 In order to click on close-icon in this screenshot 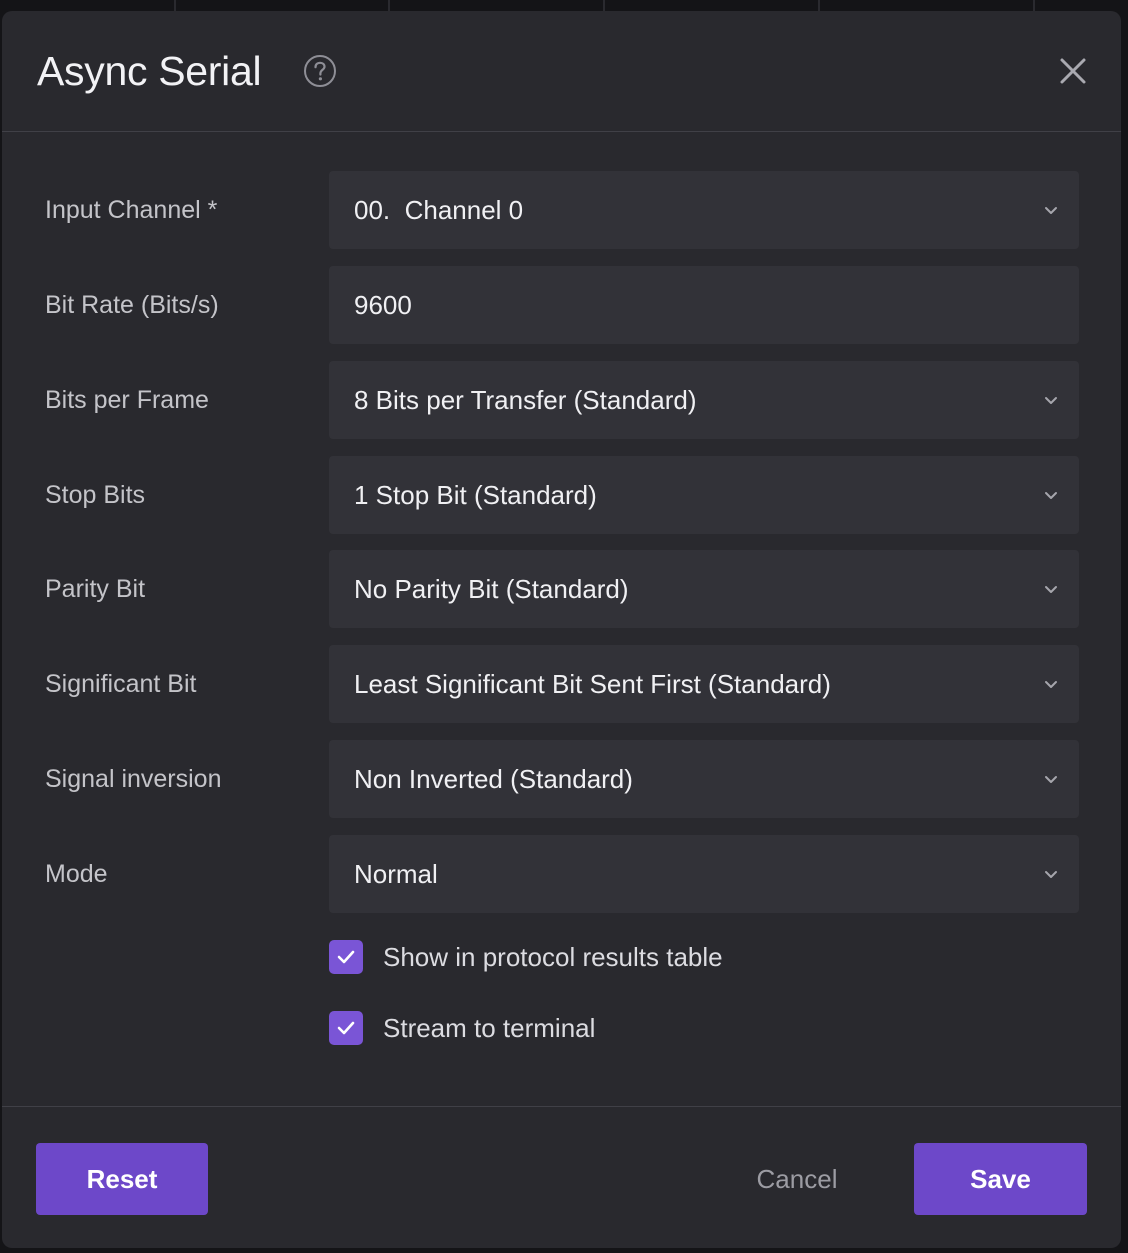, I will do `click(1073, 71)`.